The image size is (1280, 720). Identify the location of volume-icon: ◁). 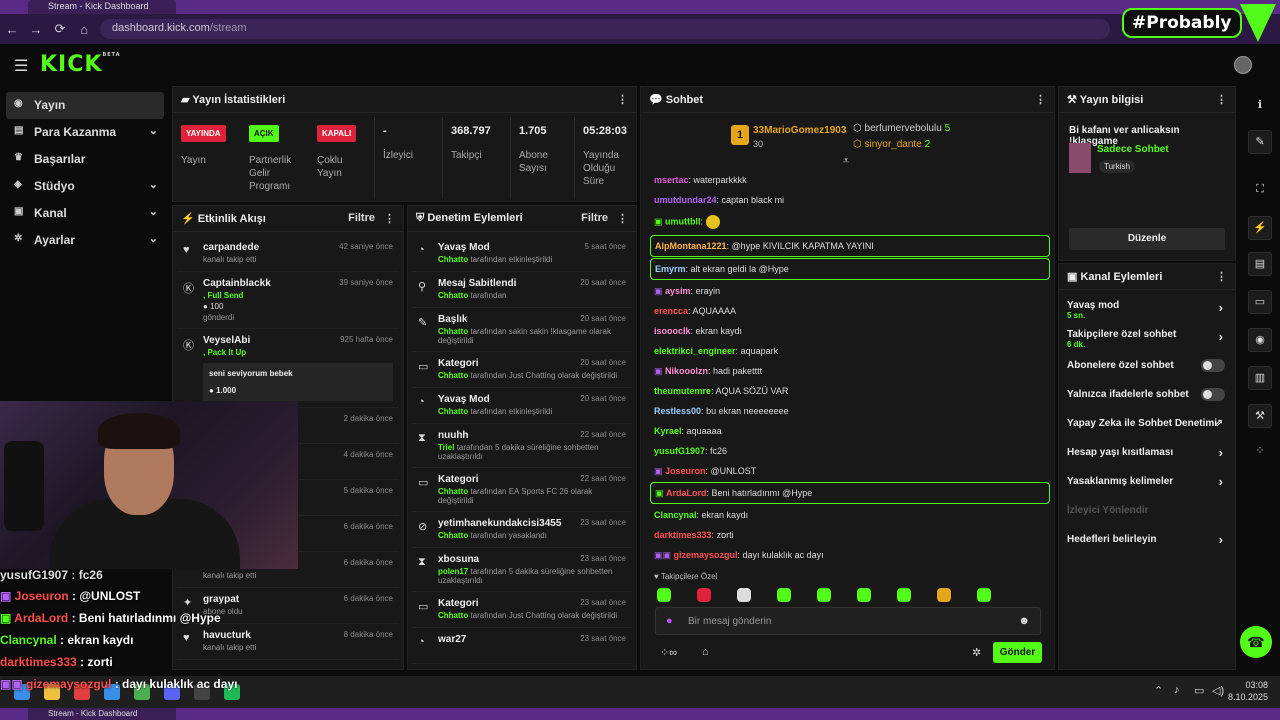
(1218, 690).